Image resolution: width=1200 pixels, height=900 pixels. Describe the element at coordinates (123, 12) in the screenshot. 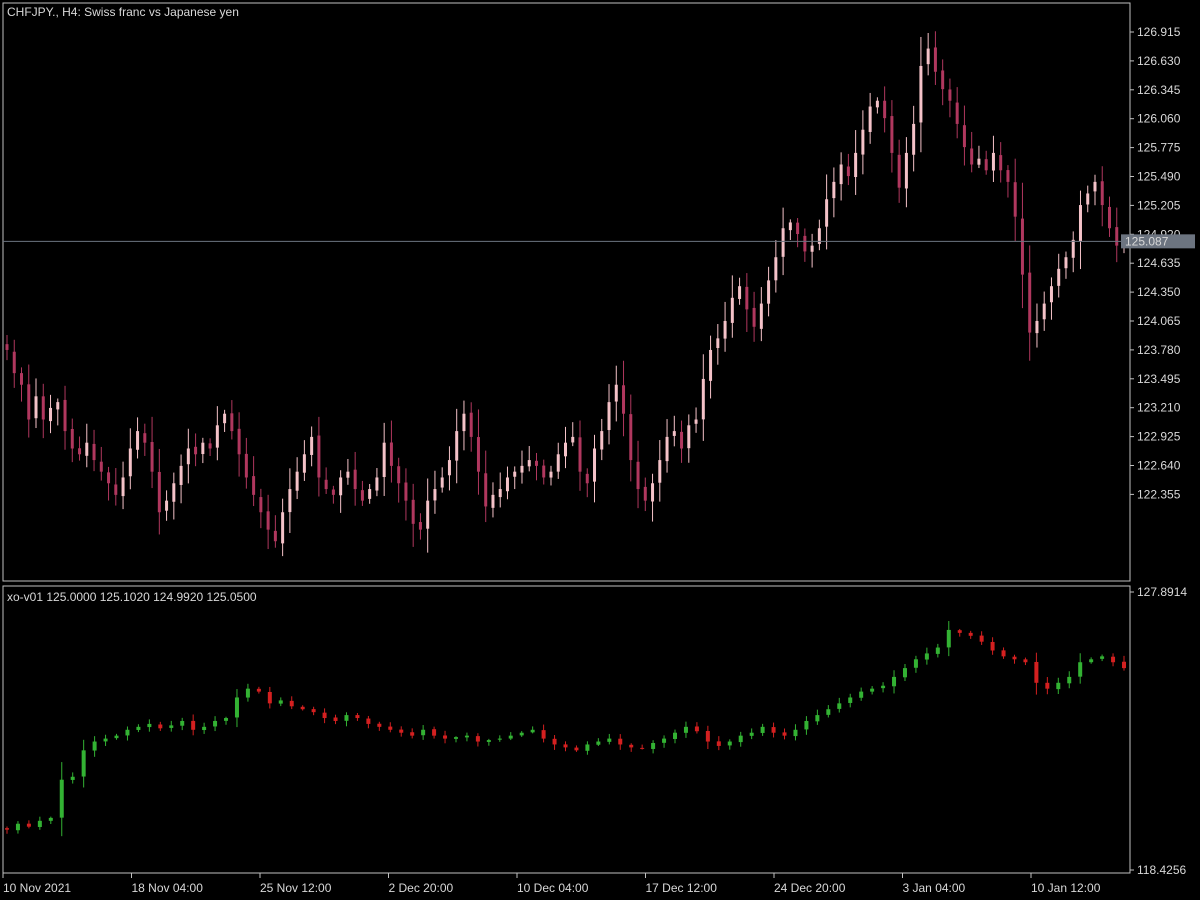

I see `symbol-title: CHFJPY., H4: Swiss franc vs Japanese yen` at that location.